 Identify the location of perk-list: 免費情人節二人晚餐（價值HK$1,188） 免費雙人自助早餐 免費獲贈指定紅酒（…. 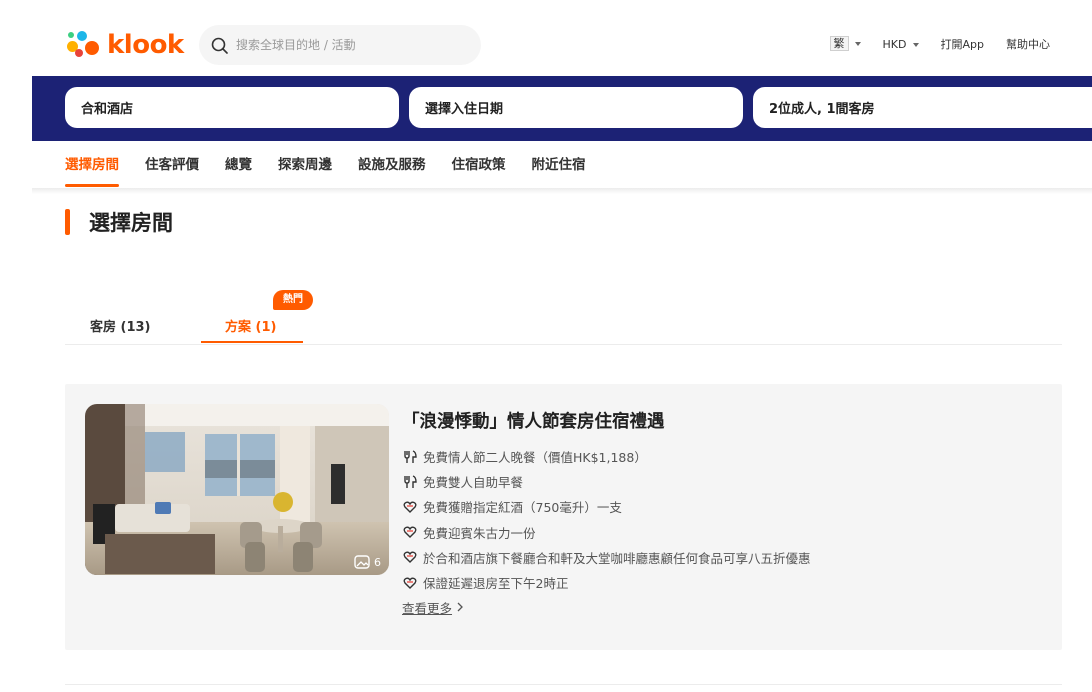
(606, 531).